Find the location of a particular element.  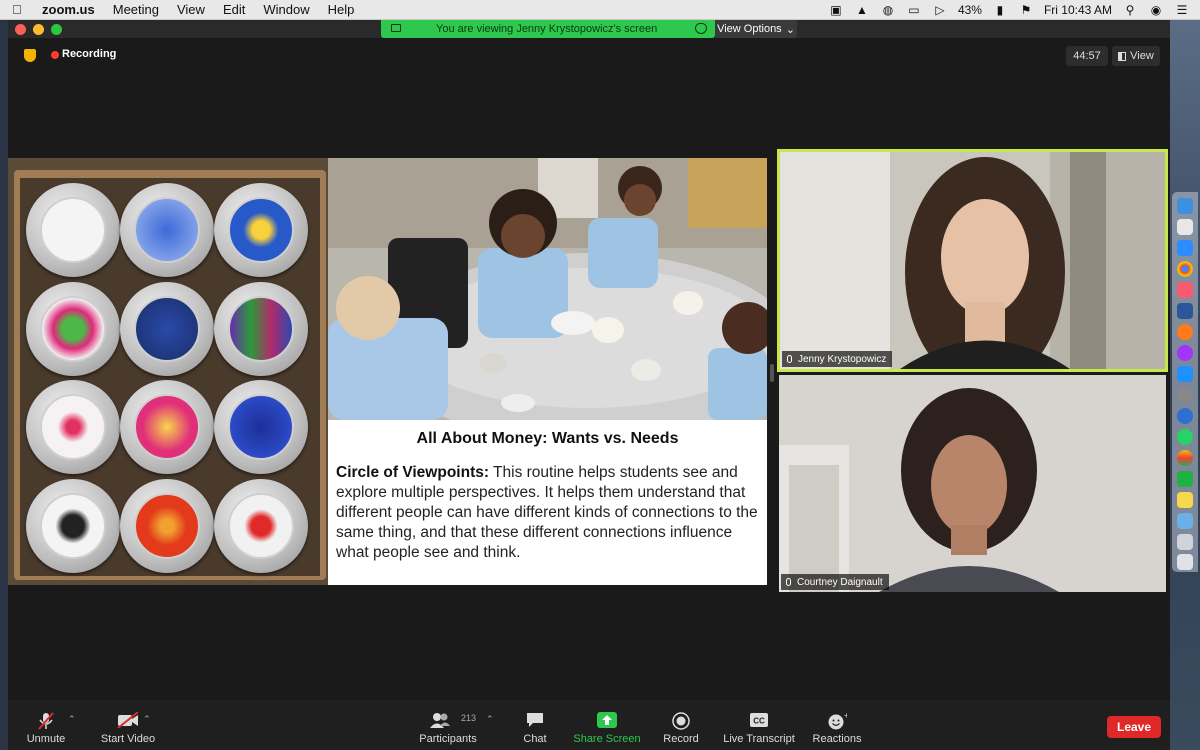

participants-label: Participants is located at coordinates (448, 739).